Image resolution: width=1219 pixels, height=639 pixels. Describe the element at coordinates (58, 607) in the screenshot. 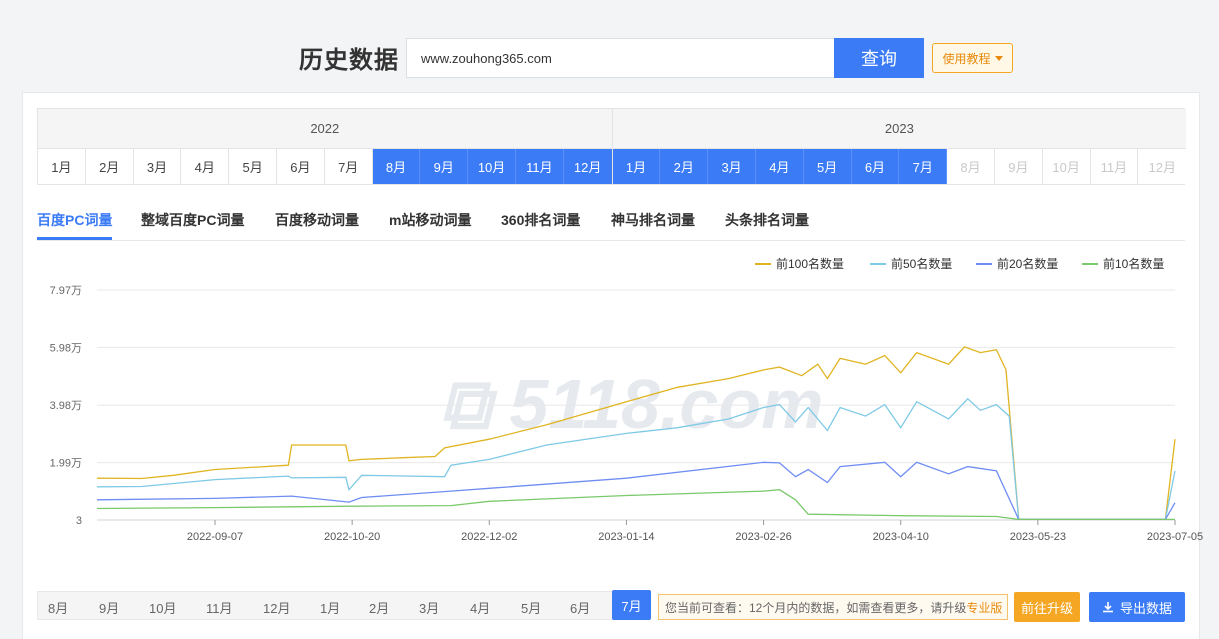

I see `bottom-month-item: 8月` at that location.